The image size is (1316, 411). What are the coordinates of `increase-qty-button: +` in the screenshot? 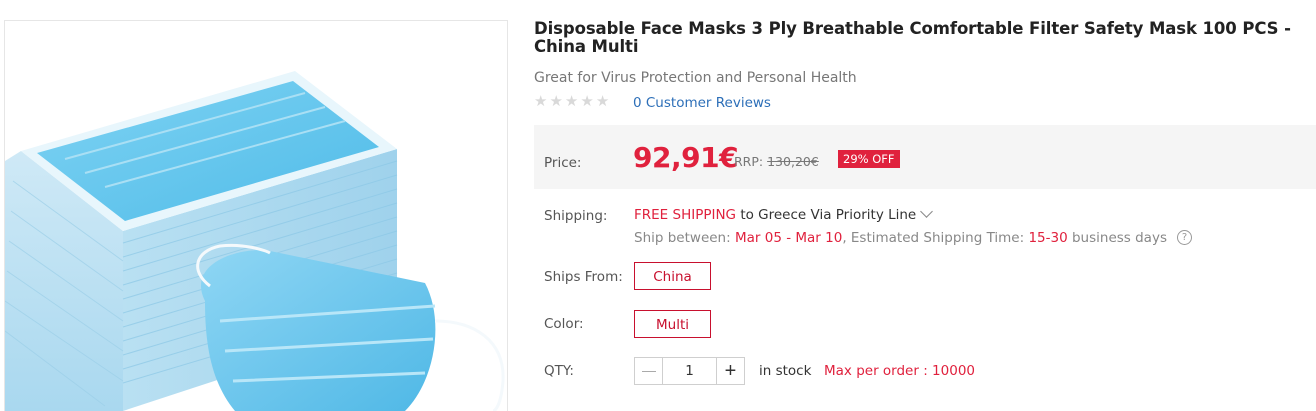 It's located at (730, 371).